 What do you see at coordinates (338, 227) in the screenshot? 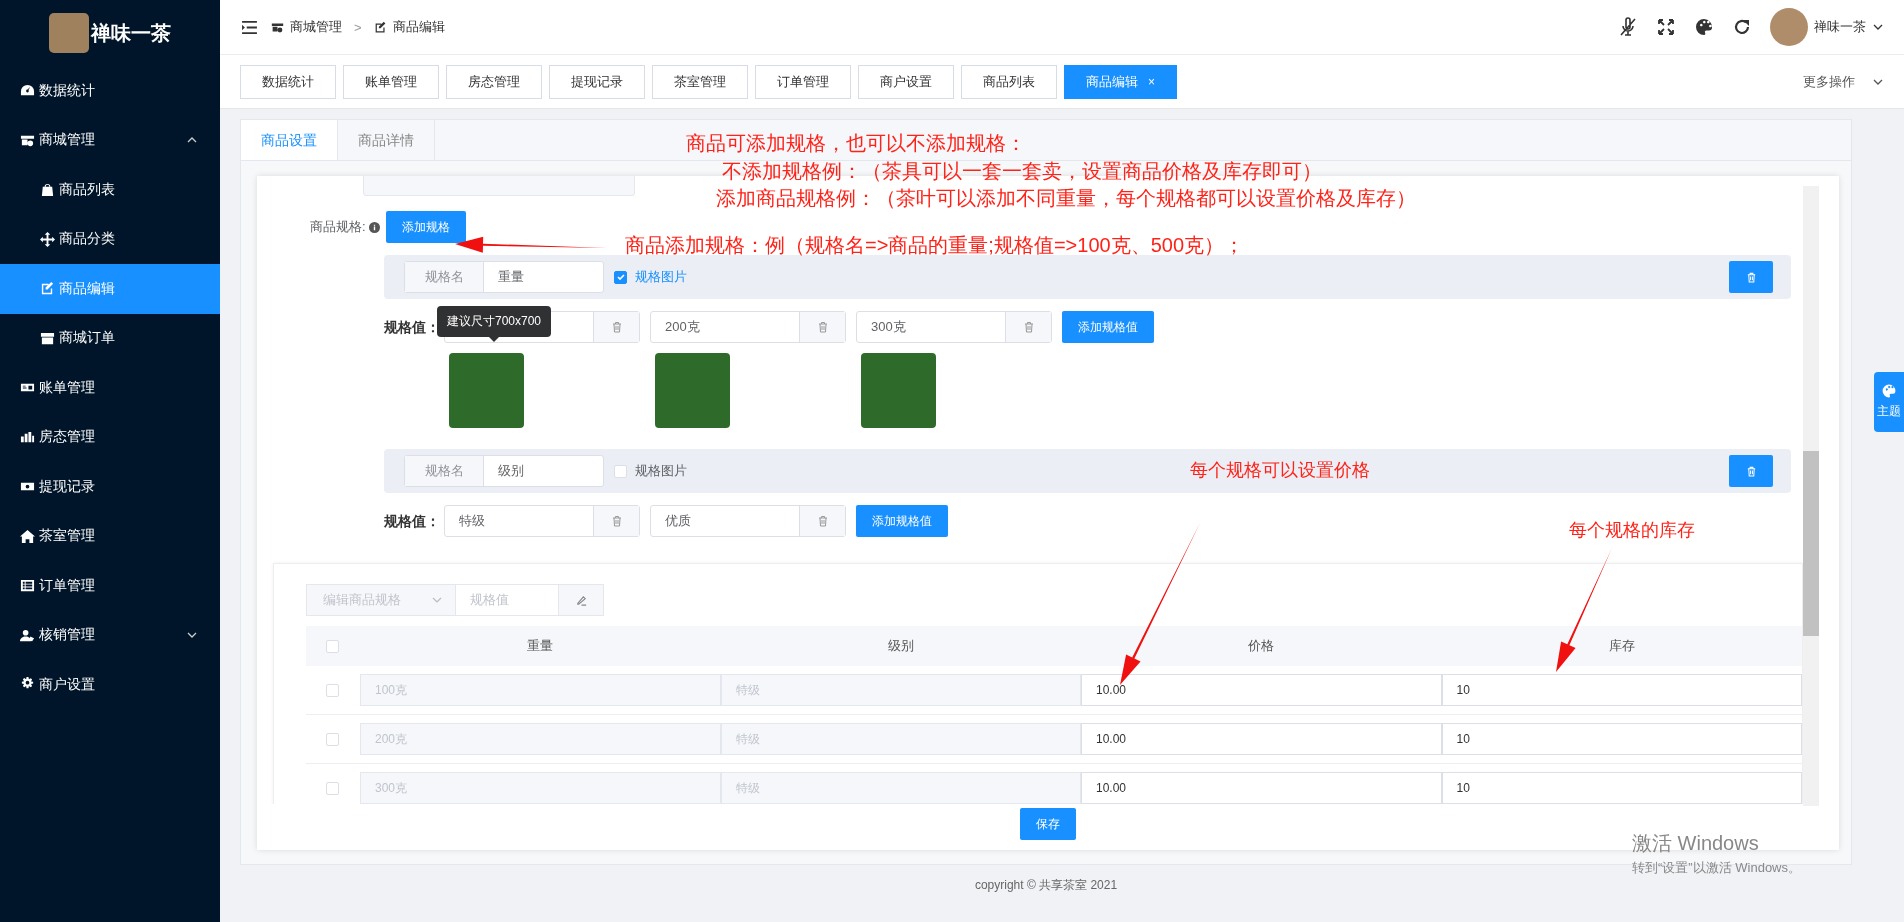
I see `field-label: 商品规格:` at bounding box center [338, 227].